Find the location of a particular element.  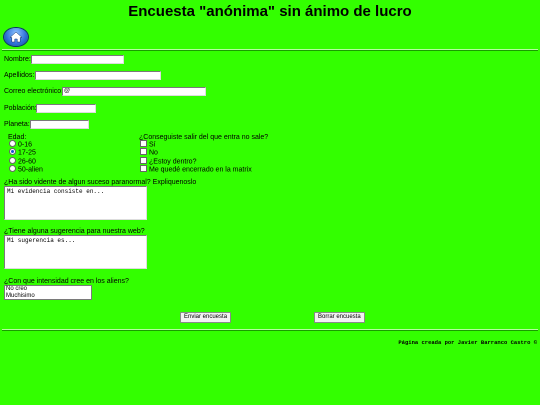

listbox-option: No creo is located at coordinates (48, 289).